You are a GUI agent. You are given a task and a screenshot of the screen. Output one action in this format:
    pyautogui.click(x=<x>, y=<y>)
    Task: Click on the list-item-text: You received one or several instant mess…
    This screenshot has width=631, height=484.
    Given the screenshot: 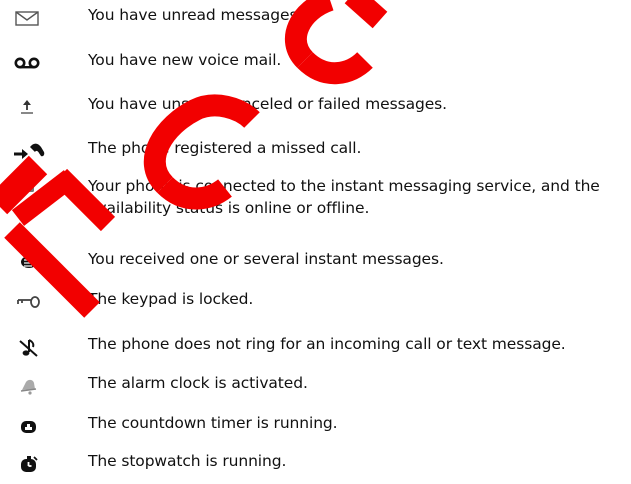 What is the action you would take?
    pyautogui.click(x=266, y=259)
    